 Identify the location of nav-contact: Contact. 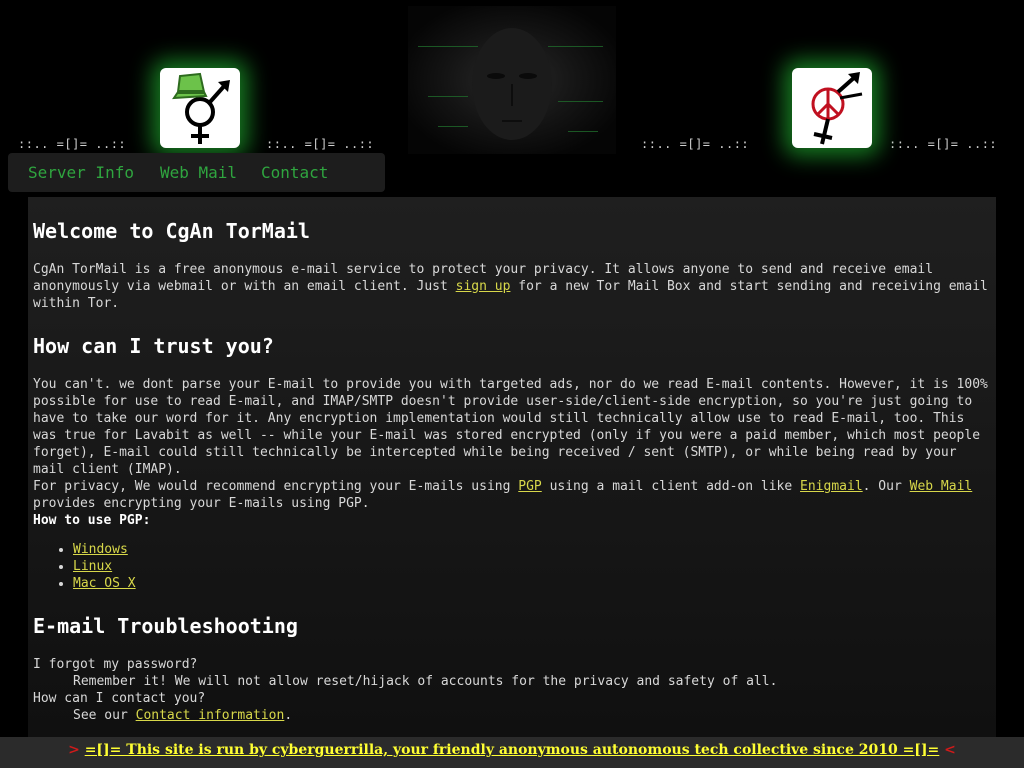
(294, 172).